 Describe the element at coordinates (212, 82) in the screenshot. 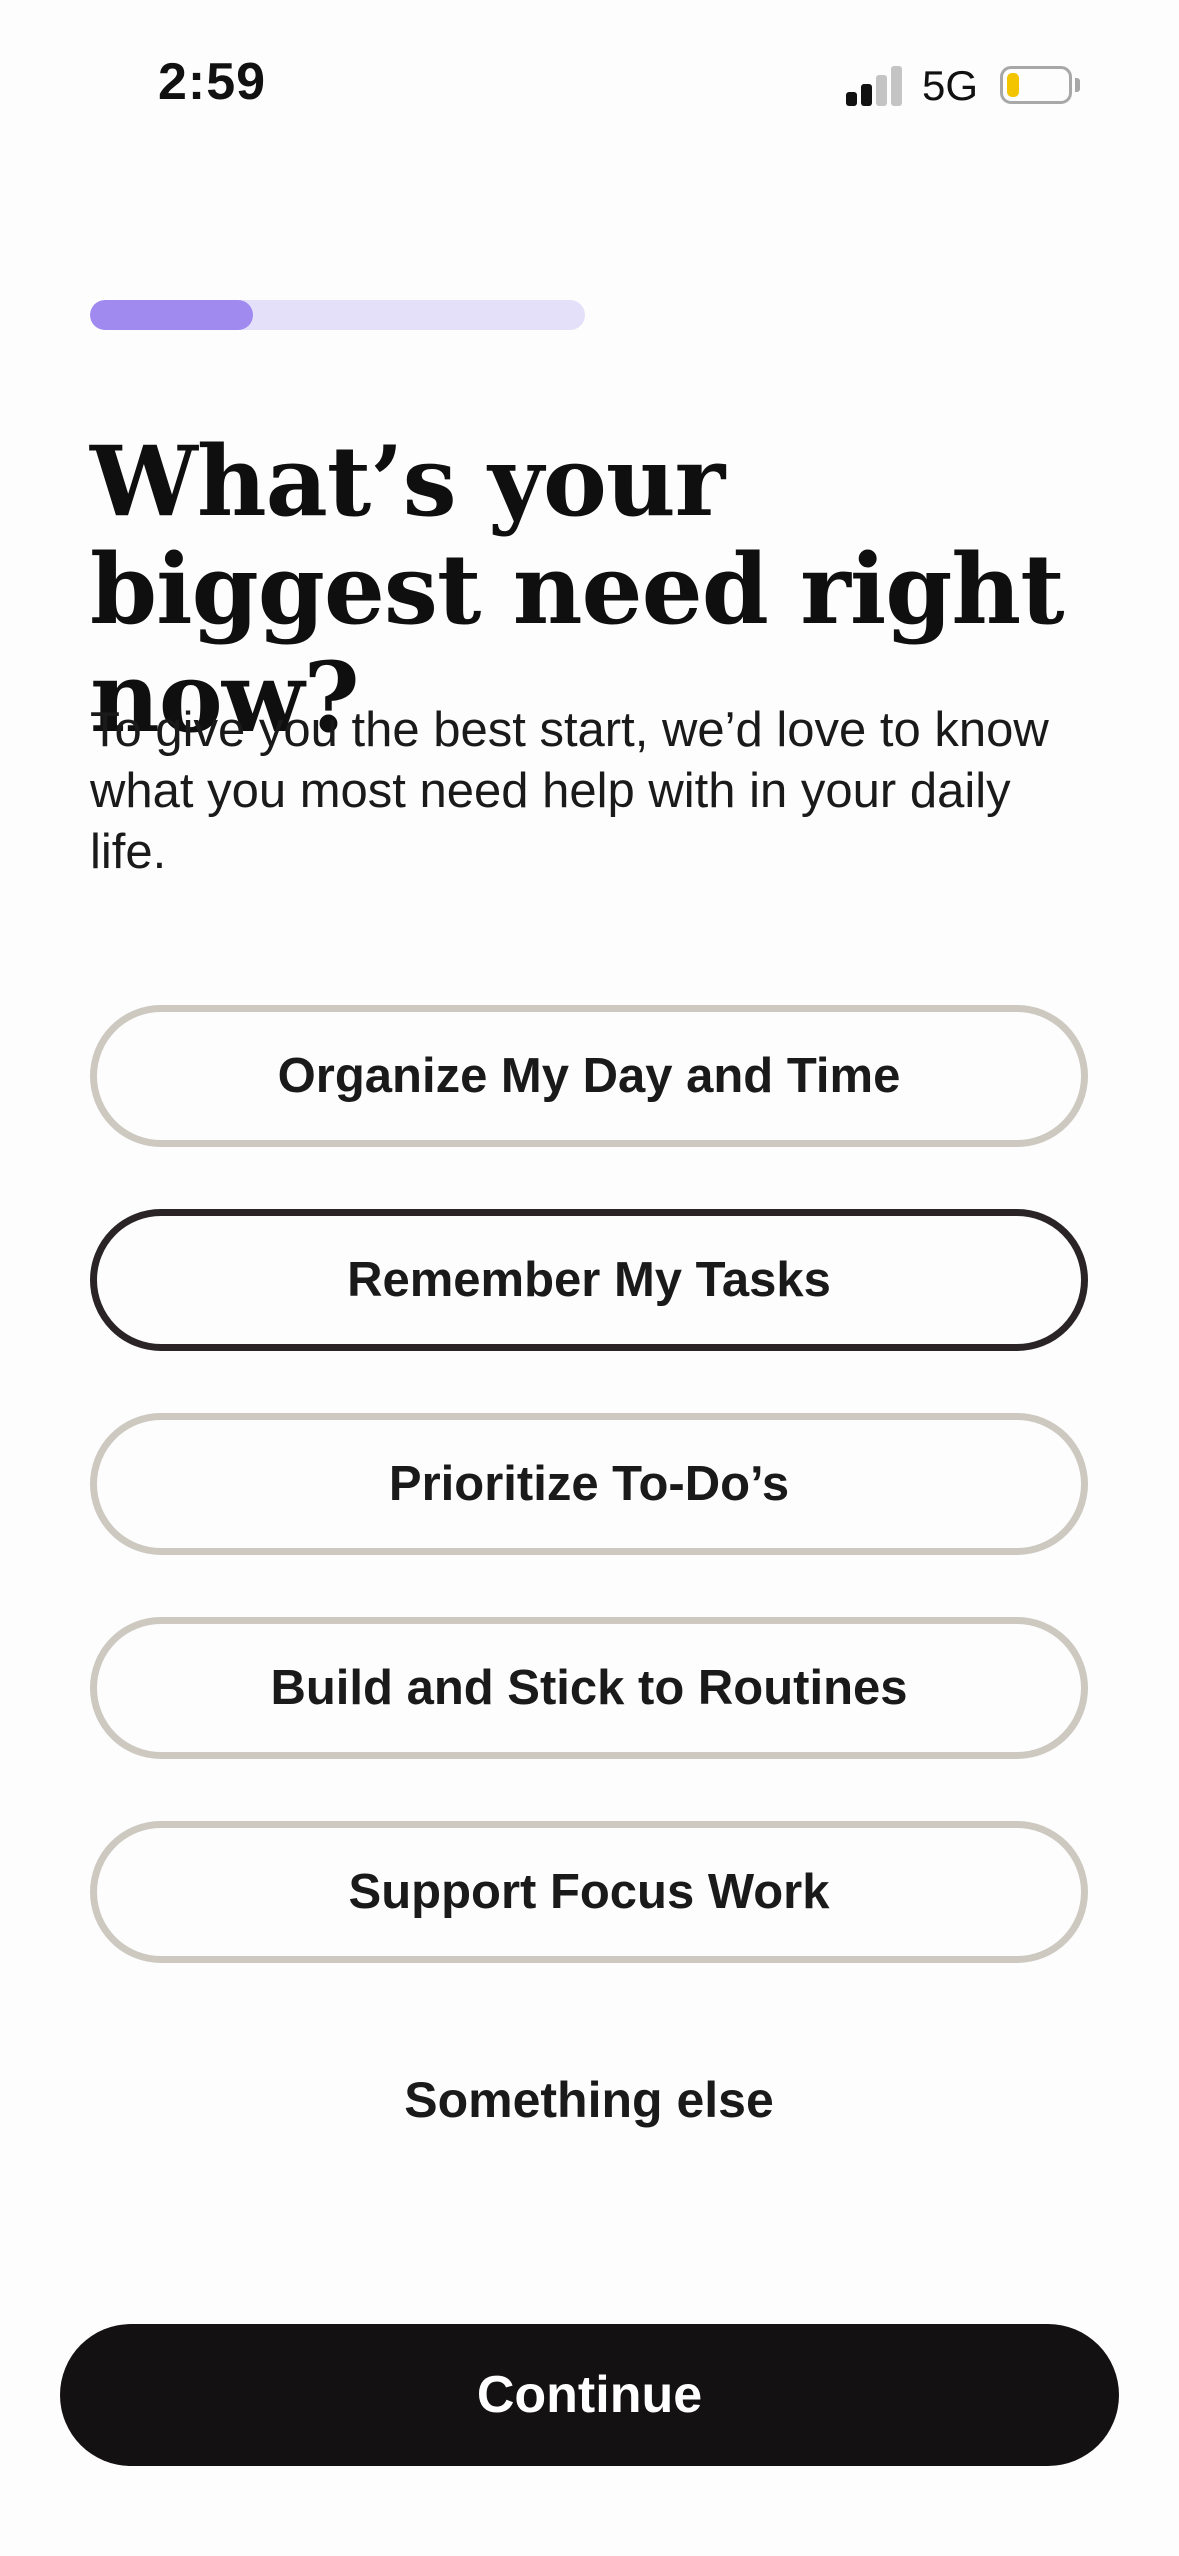

I see `status-time: 2:59` at that location.